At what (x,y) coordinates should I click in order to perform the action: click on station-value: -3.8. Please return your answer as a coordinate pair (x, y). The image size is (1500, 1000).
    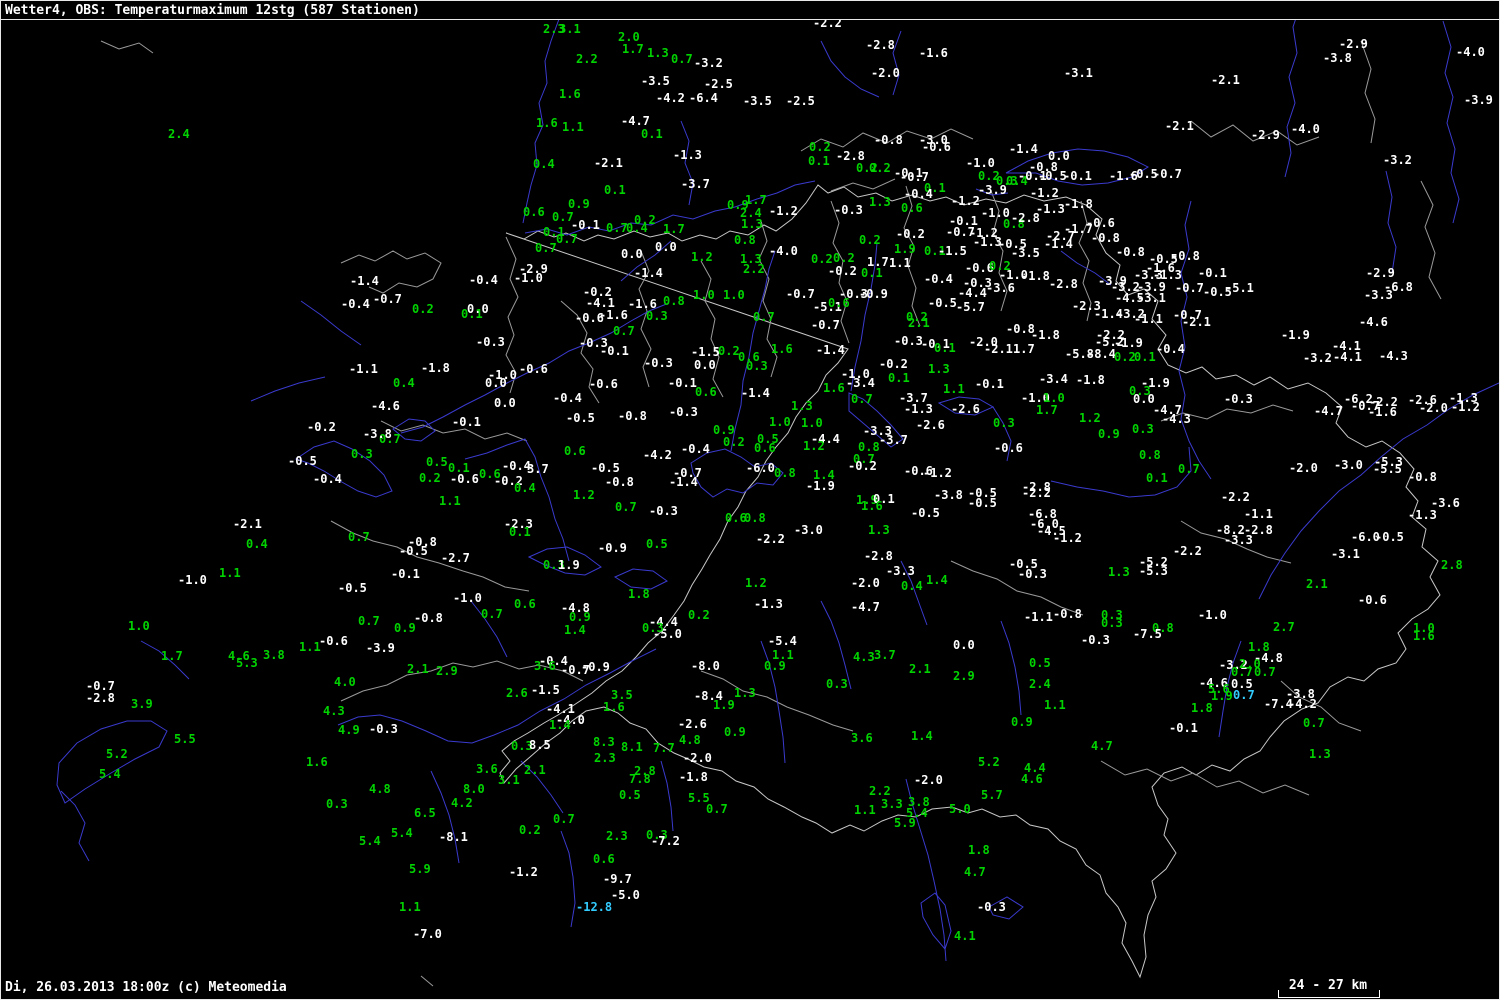
    Looking at the image, I should click on (948, 495).